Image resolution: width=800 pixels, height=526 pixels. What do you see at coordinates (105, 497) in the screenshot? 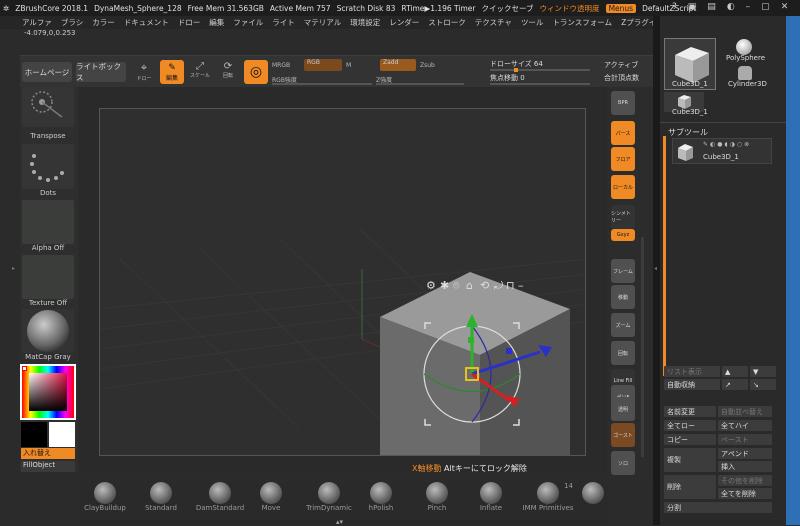
I see `brush-claybuildup: ClayBuildup` at bounding box center [105, 497].